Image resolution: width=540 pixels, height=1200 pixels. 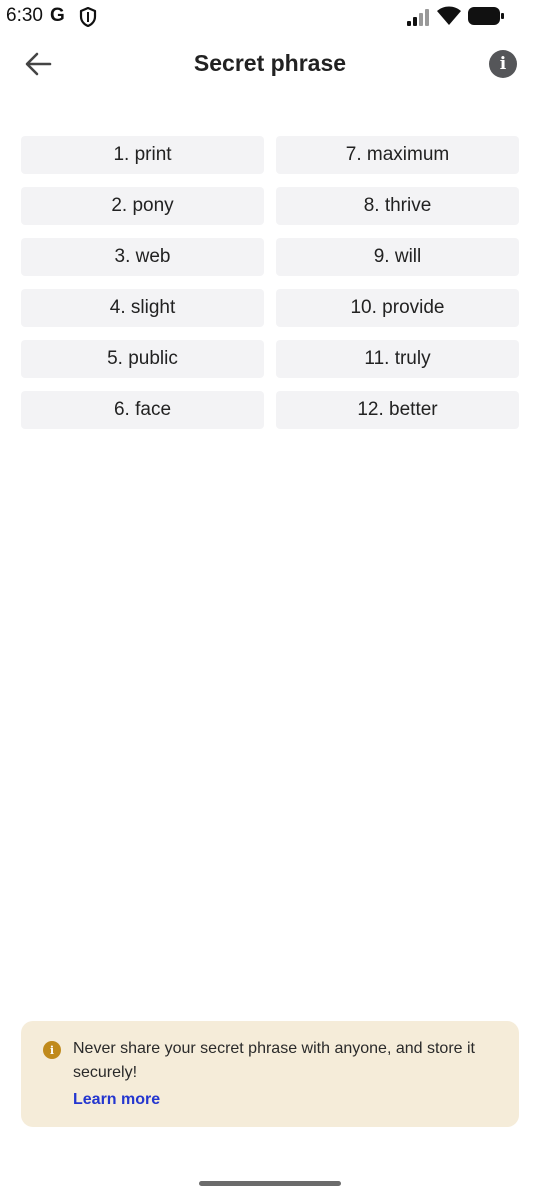 I want to click on wifi-icon, so click(x=449, y=15).